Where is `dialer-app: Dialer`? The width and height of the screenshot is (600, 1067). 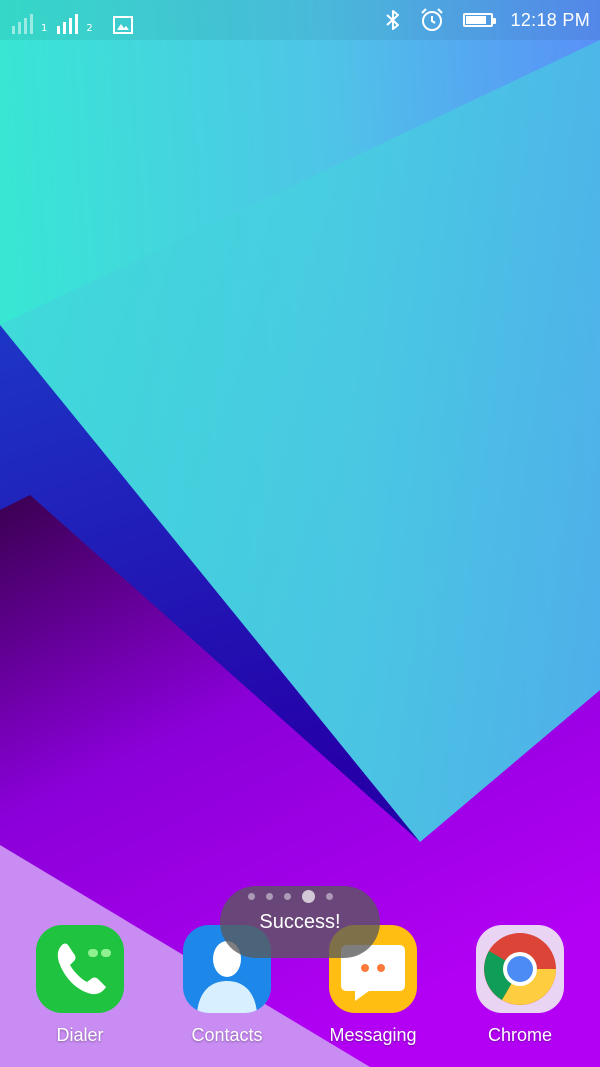
dialer-app: Dialer is located at coordinates (80, 985).